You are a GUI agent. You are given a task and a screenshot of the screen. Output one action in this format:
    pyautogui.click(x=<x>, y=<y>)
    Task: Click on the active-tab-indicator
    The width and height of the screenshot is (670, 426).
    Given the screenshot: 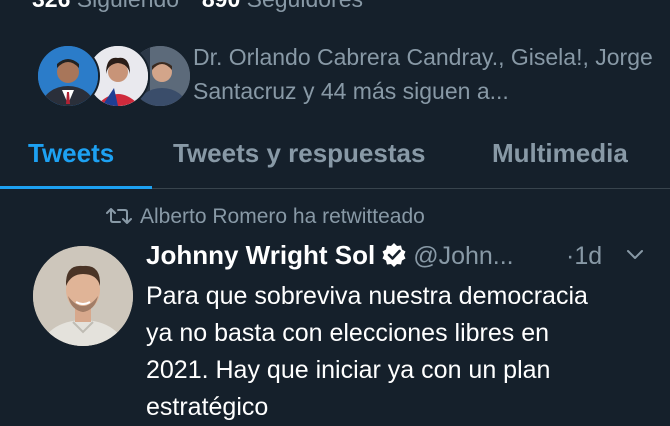 What is the action you would take?
    pyautogui.click(x=76, y=187)
    